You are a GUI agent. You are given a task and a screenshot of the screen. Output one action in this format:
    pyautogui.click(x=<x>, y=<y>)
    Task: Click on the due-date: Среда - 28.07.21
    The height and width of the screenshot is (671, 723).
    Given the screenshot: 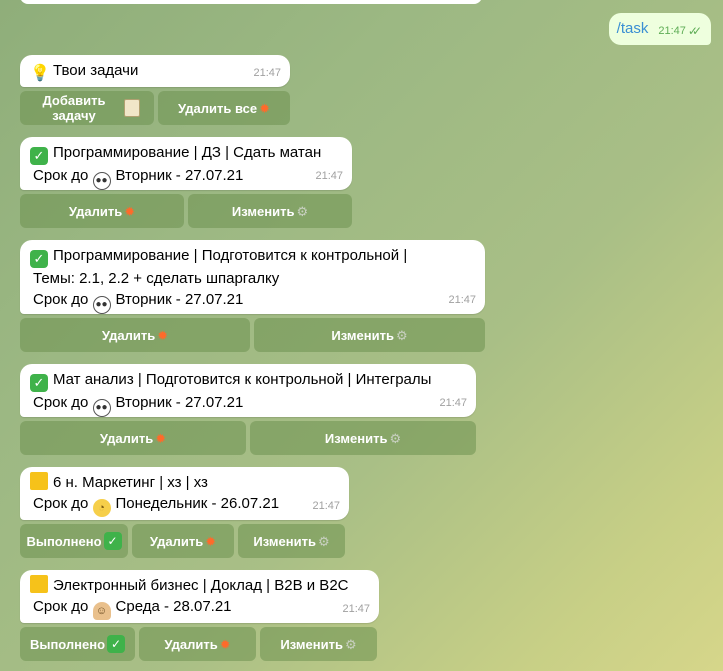 What is the action you would take?
    pyautogui.click(x=173, y=606)
    